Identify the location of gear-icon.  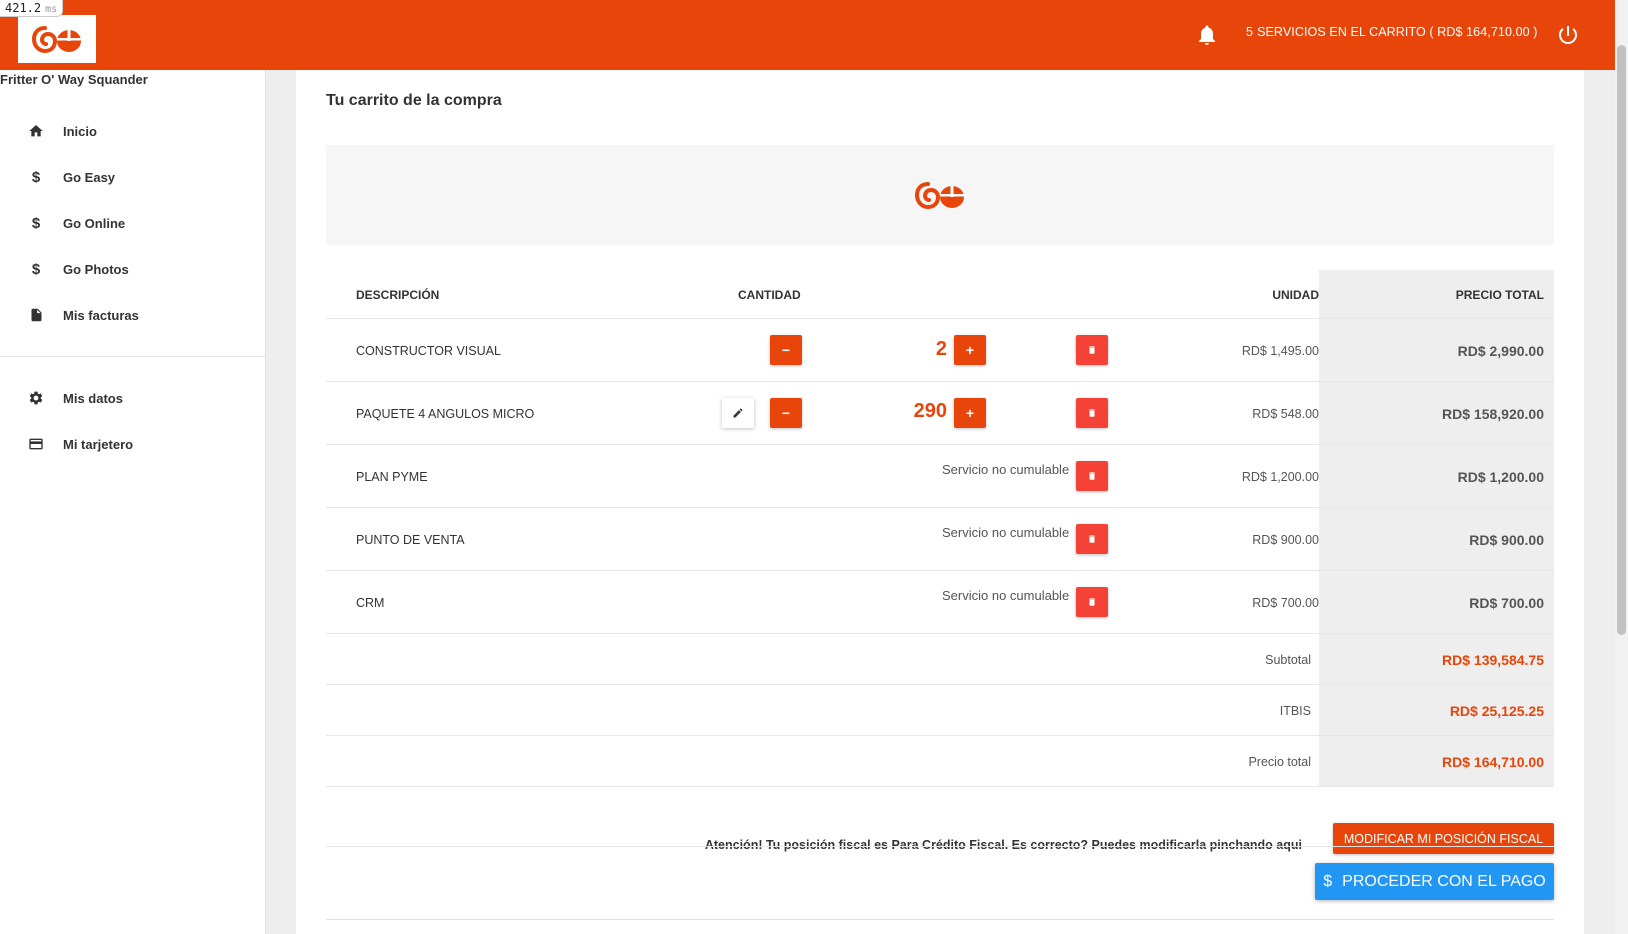
(36, 398).